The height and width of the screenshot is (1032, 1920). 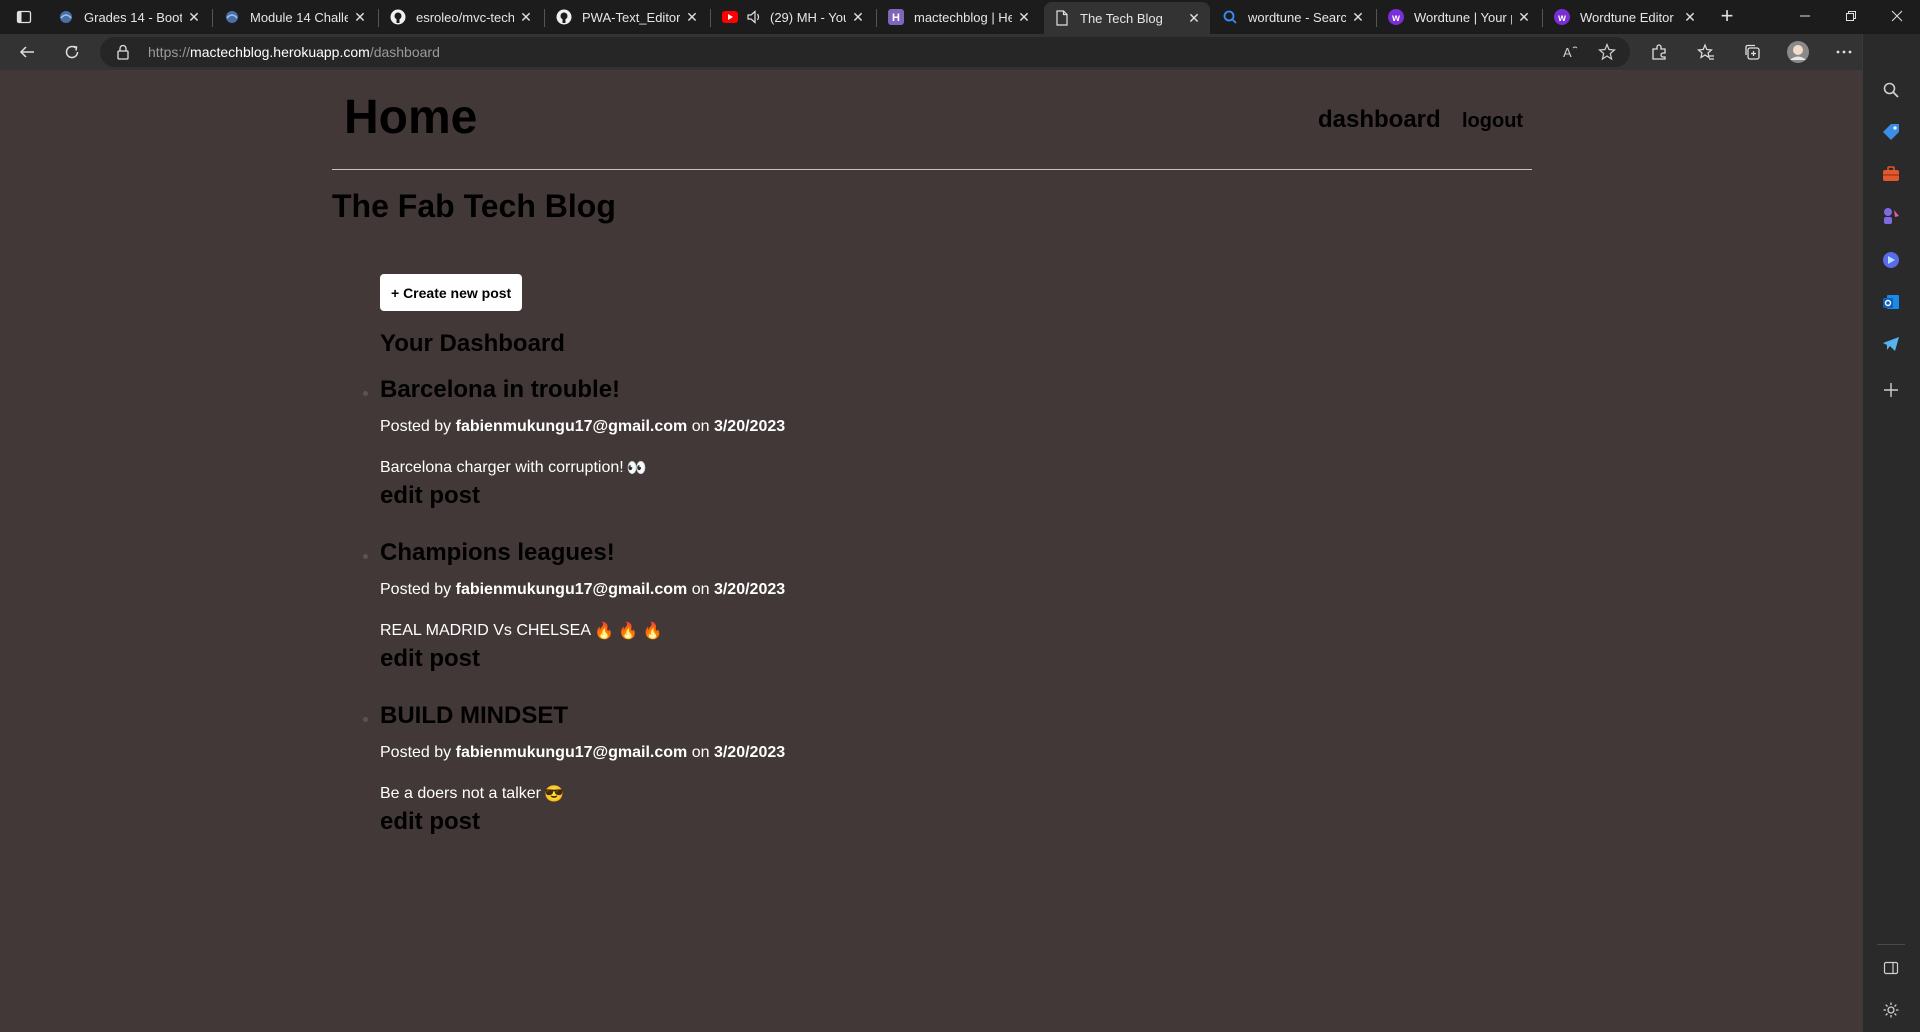 I want to click on restore-icon, so click(x=1851, y=16).